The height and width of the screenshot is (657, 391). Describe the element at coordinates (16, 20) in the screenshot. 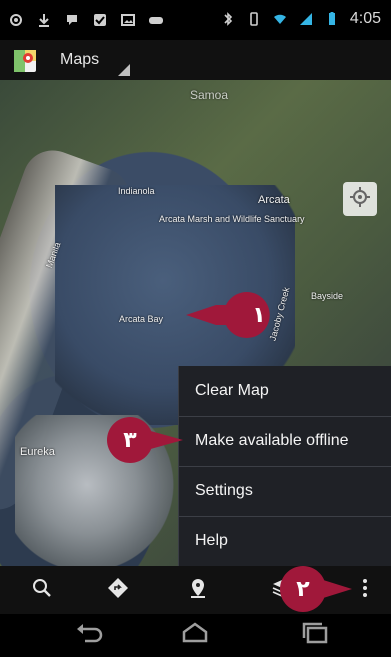

I see `gps-icon` at that location.